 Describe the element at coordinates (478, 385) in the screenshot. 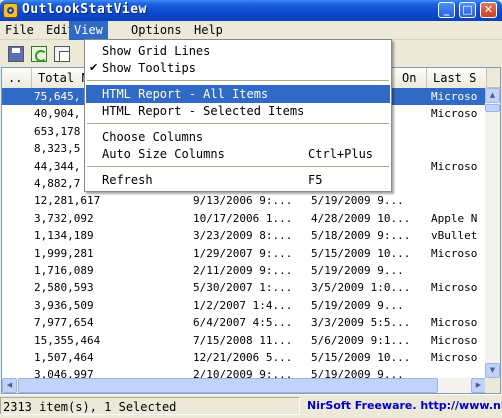

I see `scroll-right-icon: ▶` at that location.